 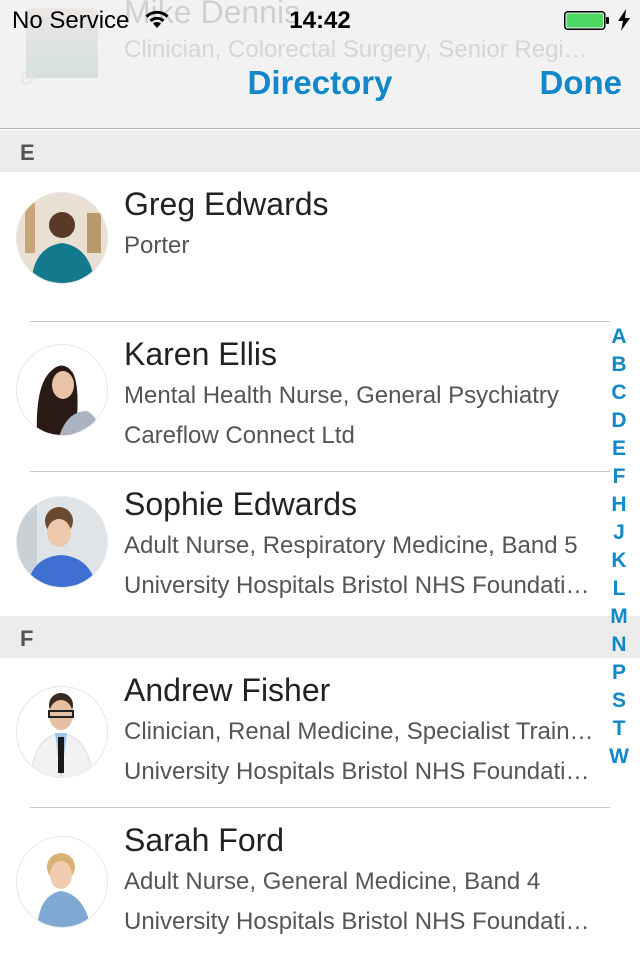 I want to click on index-letter: K, so click(x=619, y=561).